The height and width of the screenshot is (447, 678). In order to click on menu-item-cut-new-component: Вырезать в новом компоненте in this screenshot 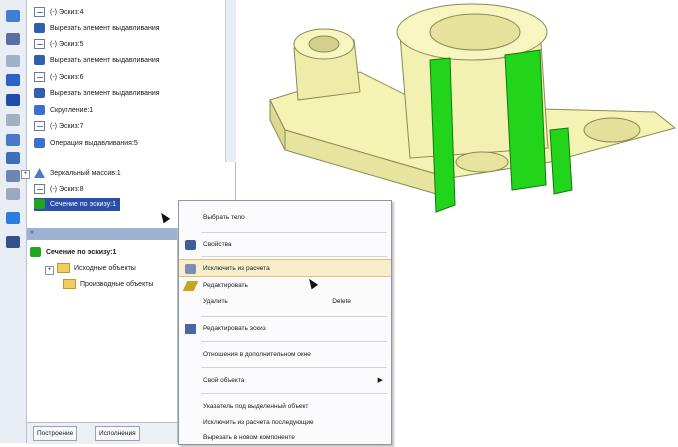, I will do `click(285, 438)`.